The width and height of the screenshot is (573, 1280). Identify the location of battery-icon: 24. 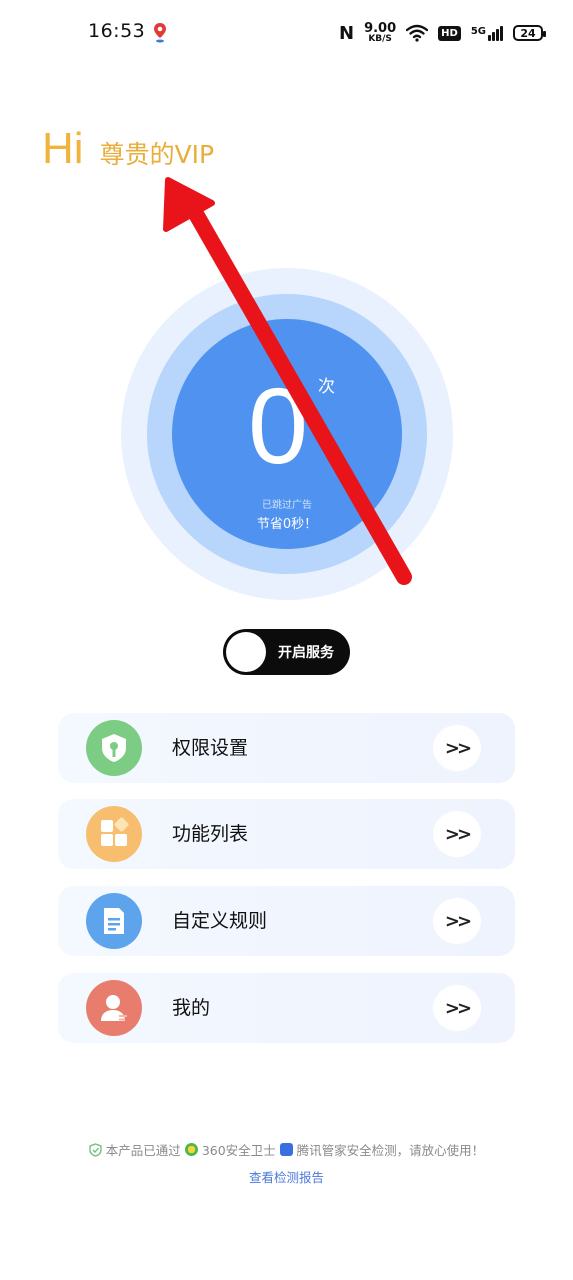
(529, 33).